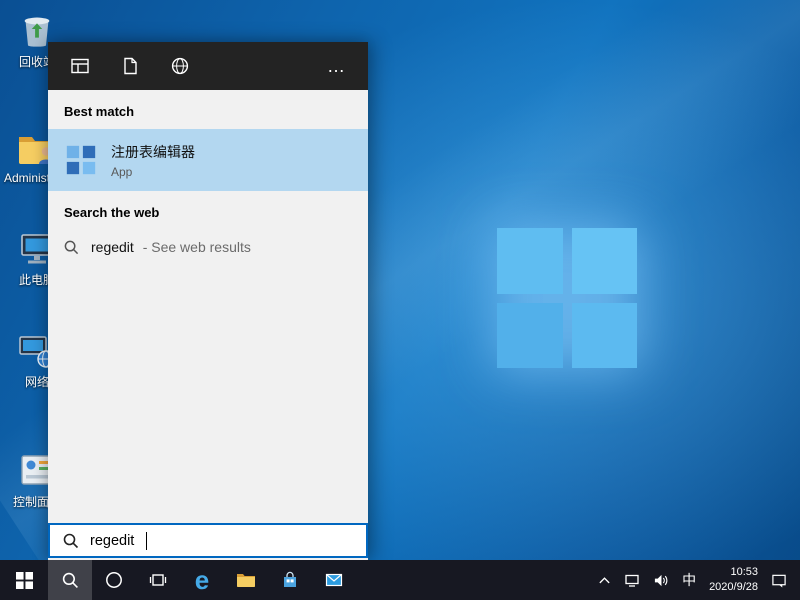 This screenshot has width=800, height=600. I want to click on tray-expand-button, so click(604, 580).